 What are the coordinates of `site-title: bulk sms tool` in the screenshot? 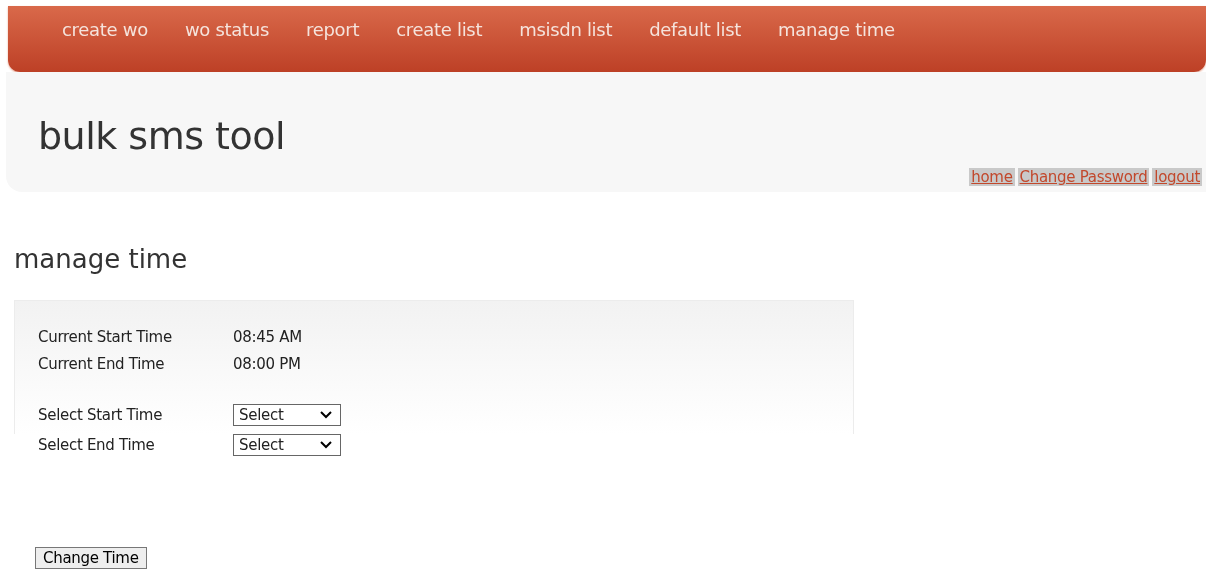 It's located at (161, 136).